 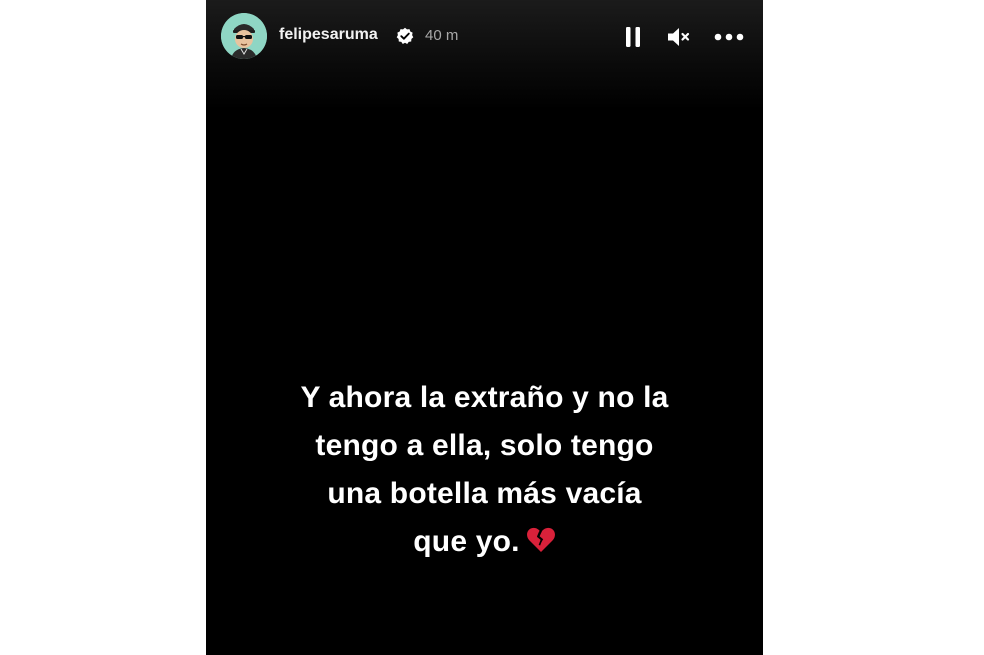 I want to click on broken-heart-icon, so click(x=540, y=540).